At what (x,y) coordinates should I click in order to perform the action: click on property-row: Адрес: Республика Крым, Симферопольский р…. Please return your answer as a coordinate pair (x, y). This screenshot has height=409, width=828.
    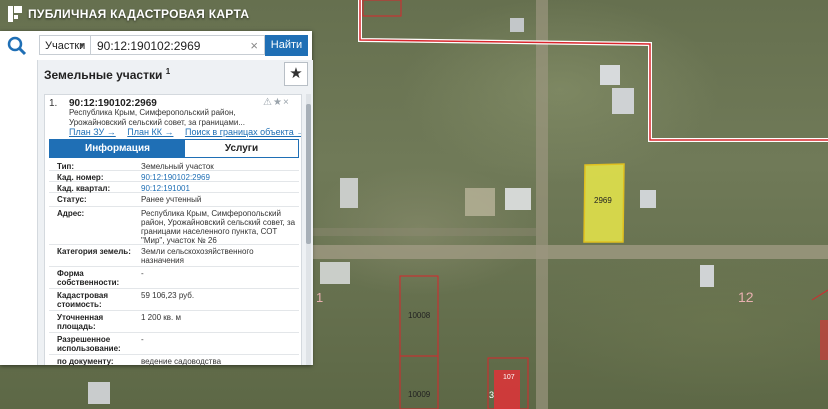
    Looking at the image, I should click on (174, 226).